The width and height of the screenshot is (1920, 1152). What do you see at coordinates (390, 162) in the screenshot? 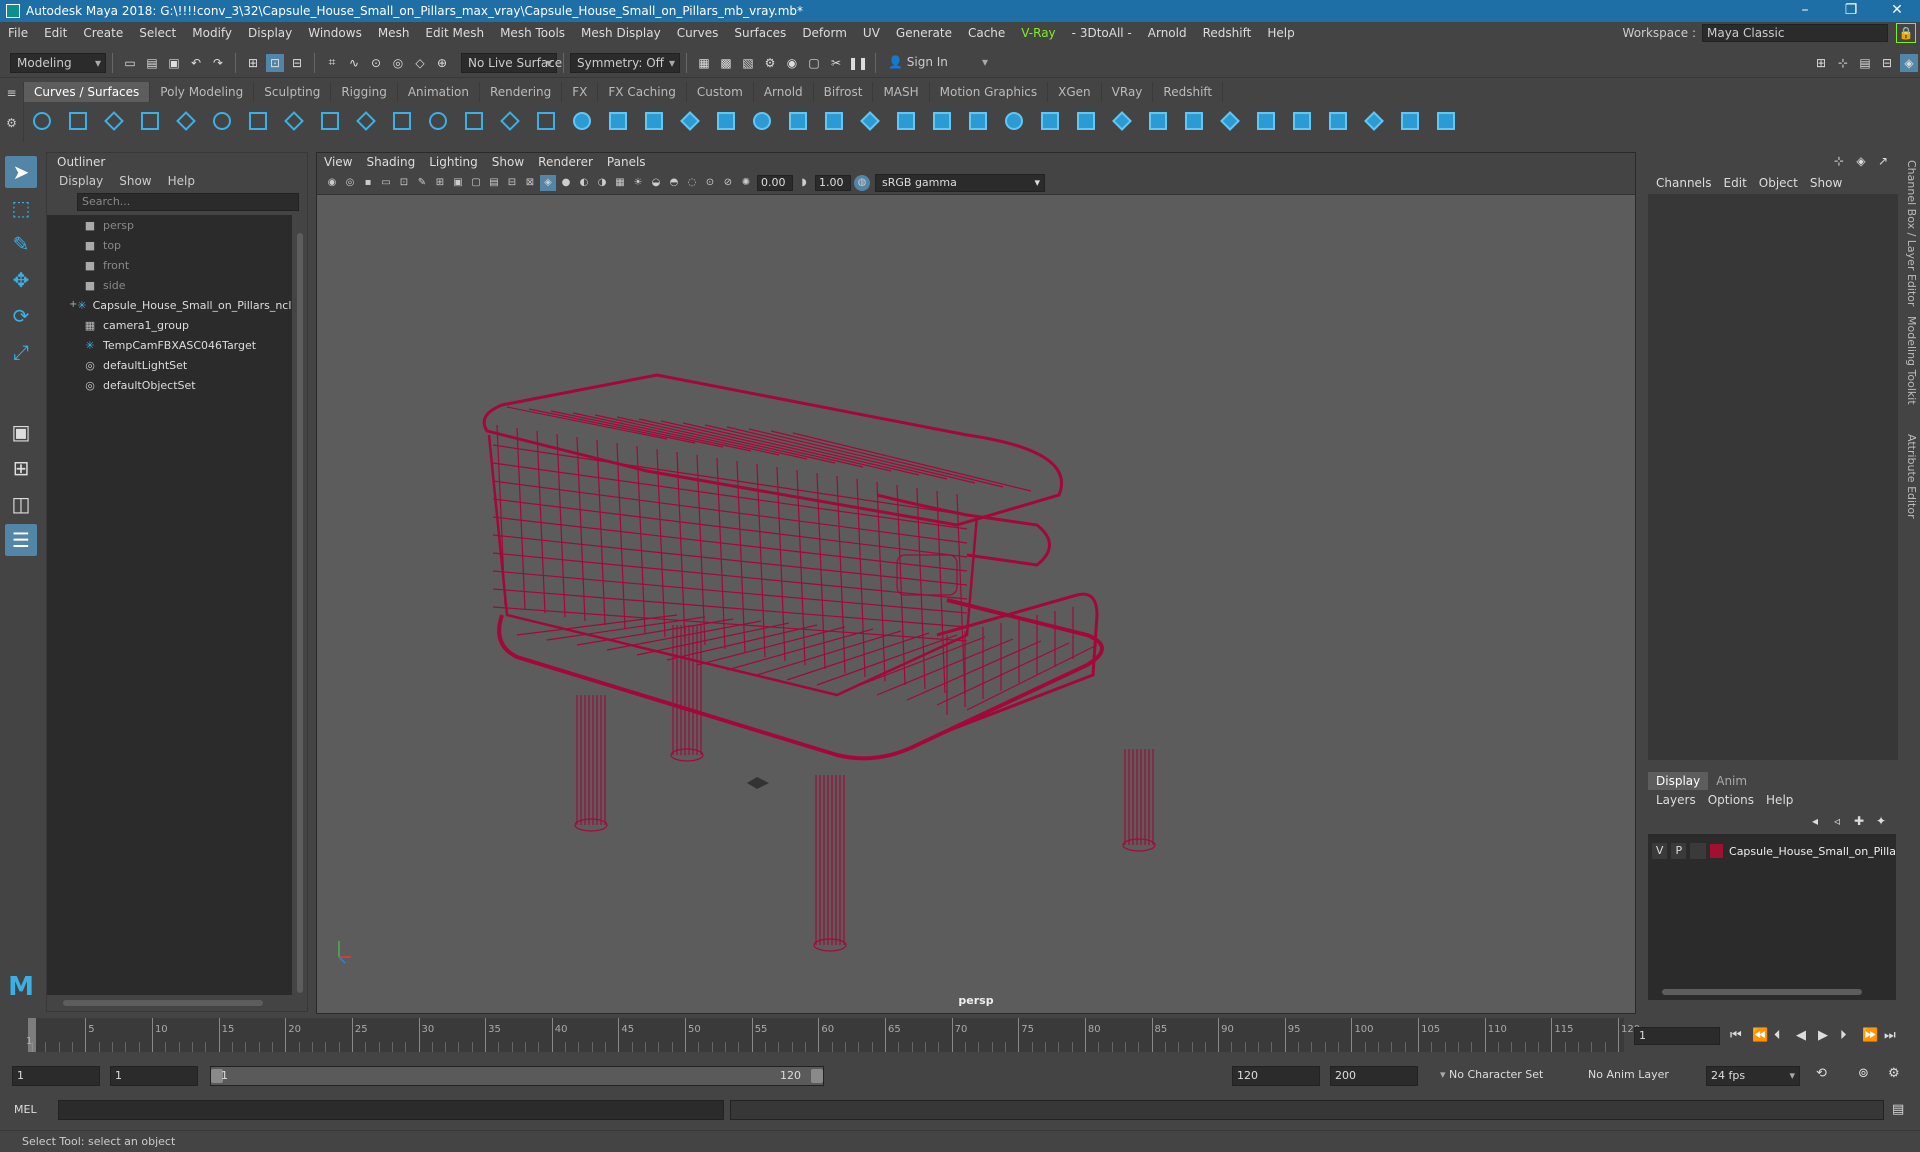
I see `viewport-menu-shading: Shading` at bounding box center [390, 162].